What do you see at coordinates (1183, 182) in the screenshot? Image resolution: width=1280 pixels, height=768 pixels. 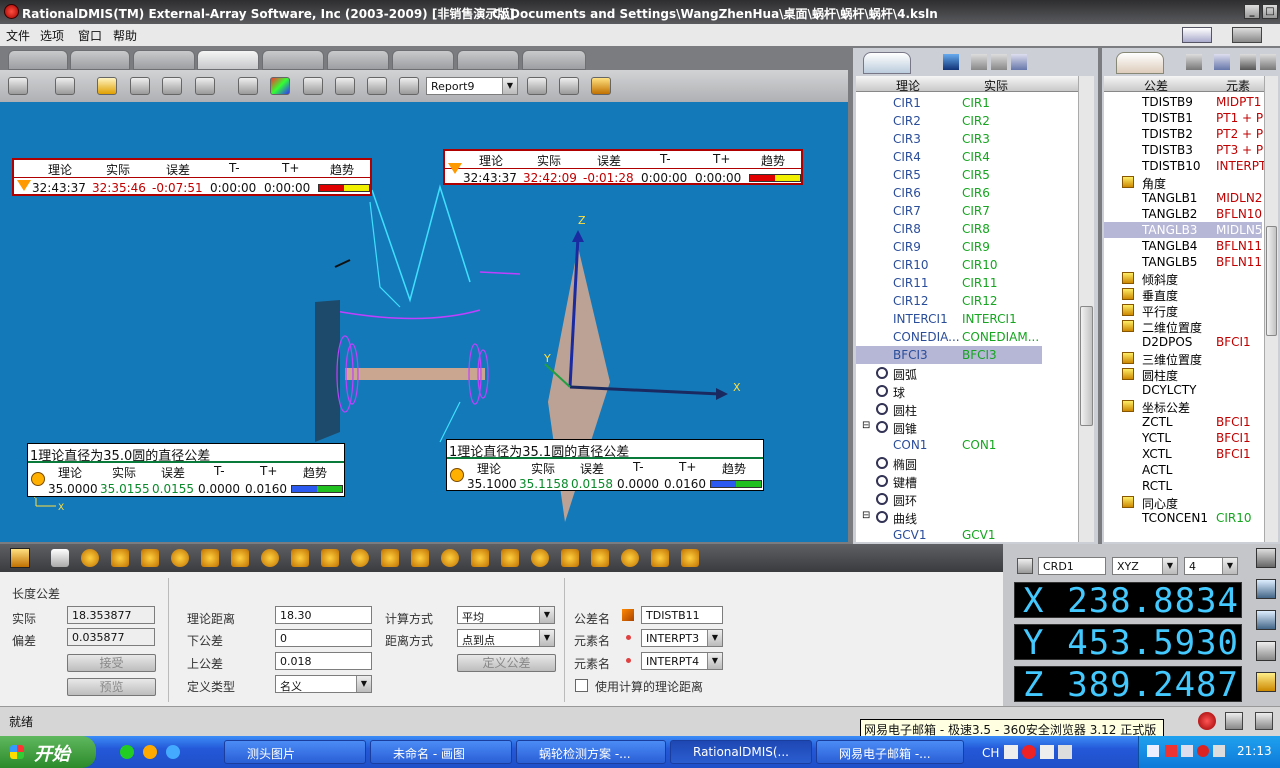 I see `tolerance-group: 角度` at bounding box center [1183, 182].